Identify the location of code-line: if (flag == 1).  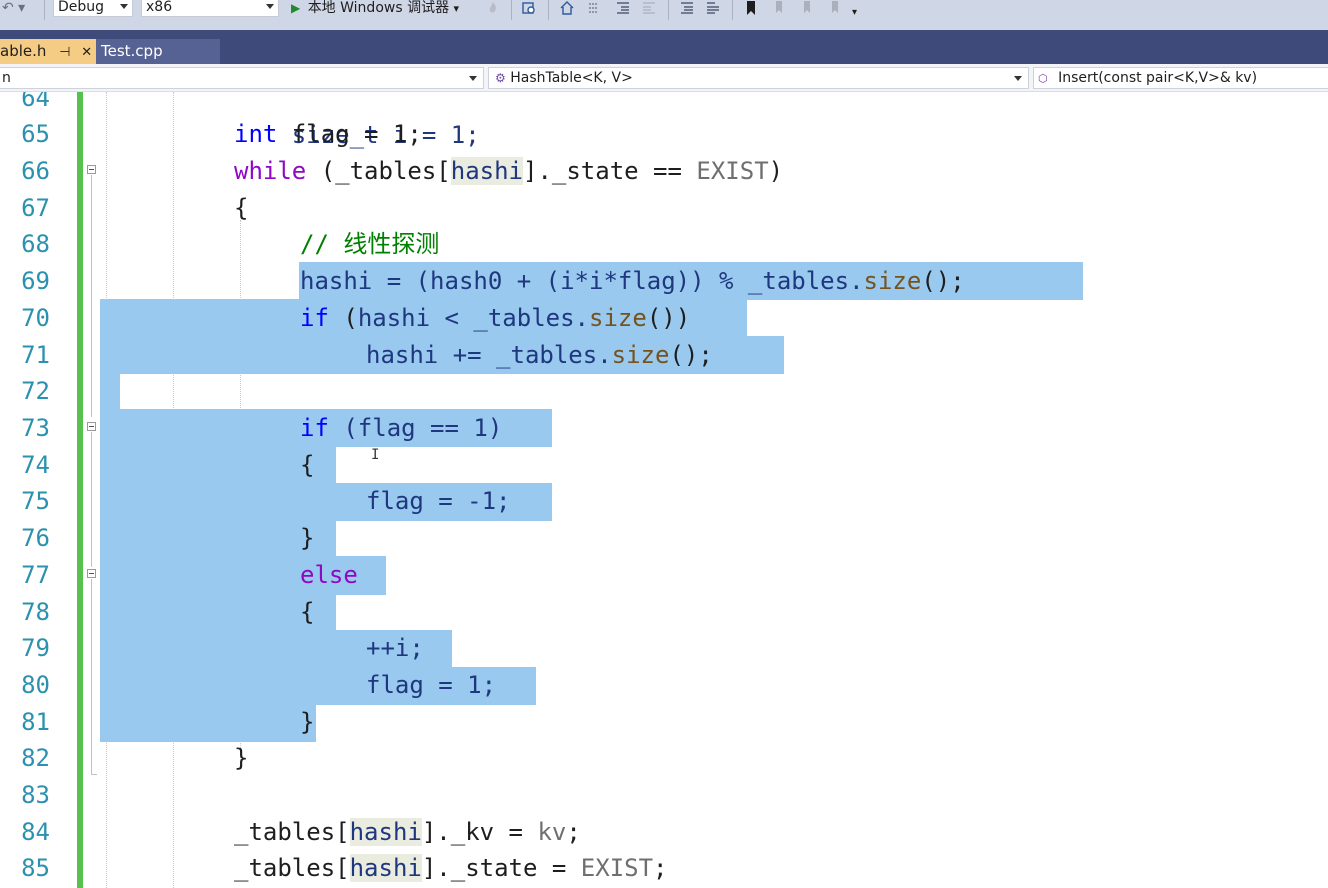
(401, 428).